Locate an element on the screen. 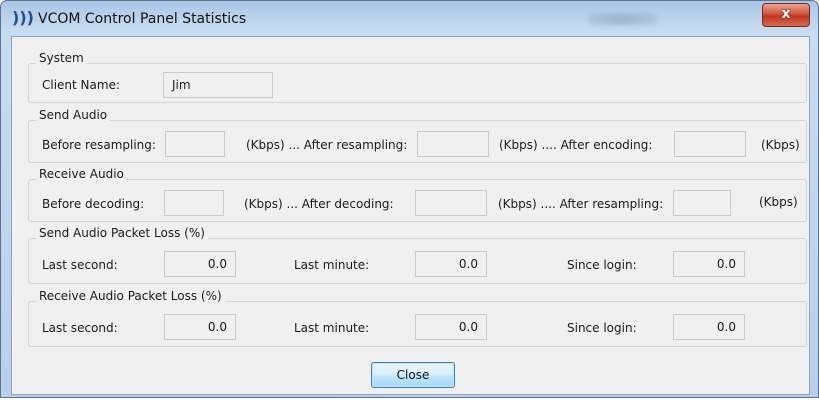  send-last-minute-field: 0.0 is located at coordinates (451, 264).